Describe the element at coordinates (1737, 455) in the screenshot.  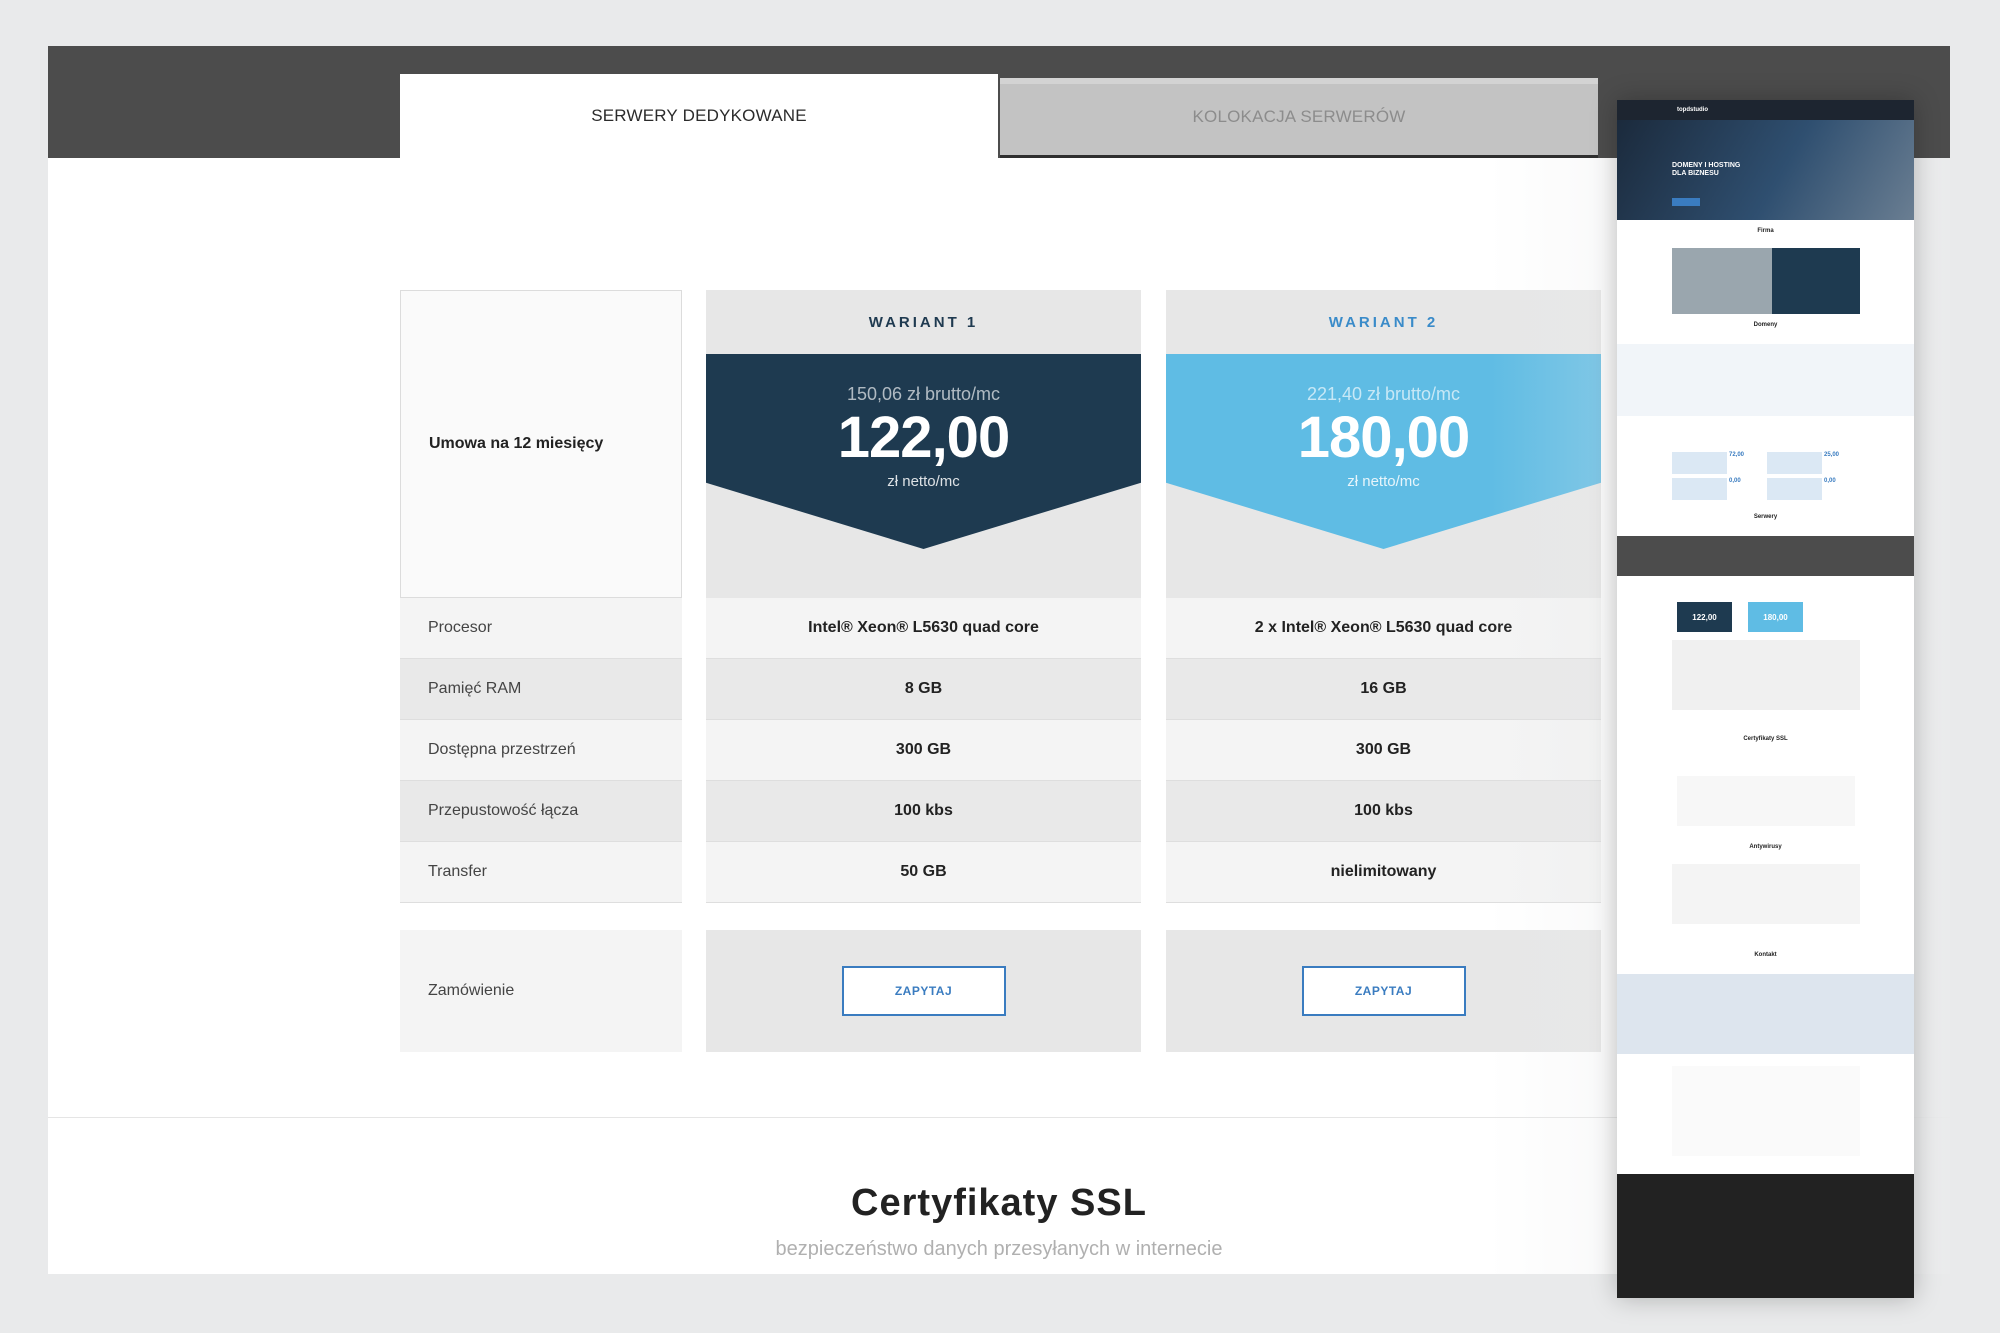
I see `preview-price: 72,00` at that location.